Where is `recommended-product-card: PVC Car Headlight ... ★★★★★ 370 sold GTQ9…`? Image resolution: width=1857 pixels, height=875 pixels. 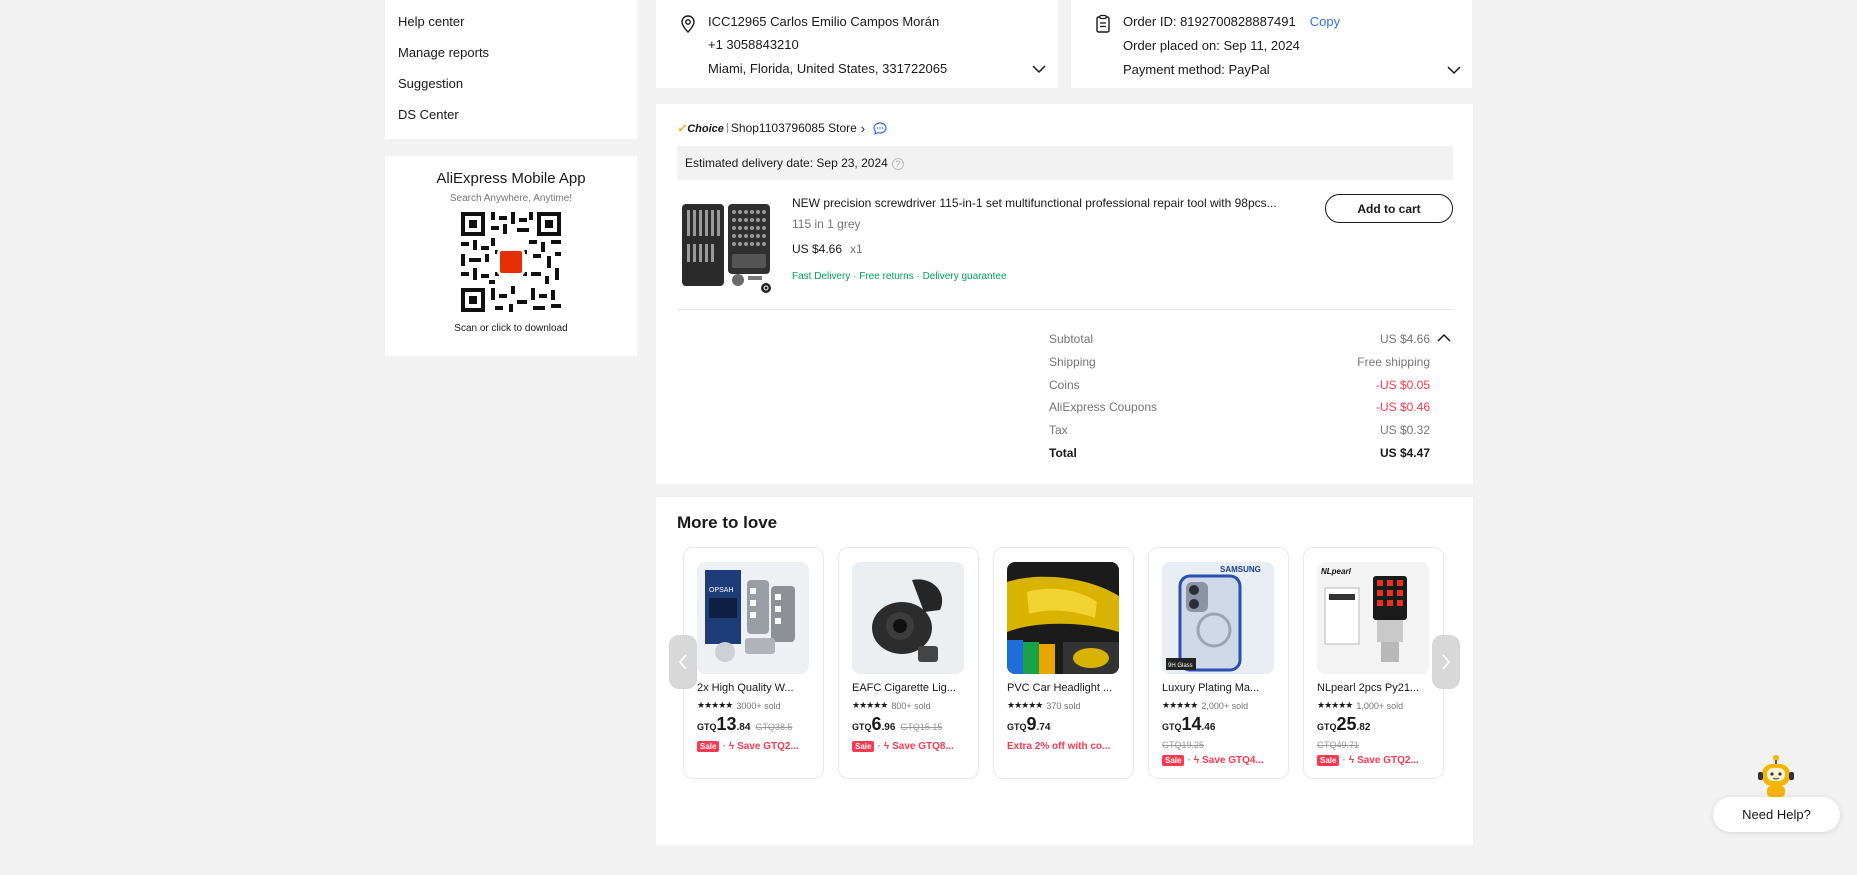
recommended-product-card: PVC Car Headlight ... ★★★★★ 370 sold GTQ9… is located at coordinates (1063, 663).